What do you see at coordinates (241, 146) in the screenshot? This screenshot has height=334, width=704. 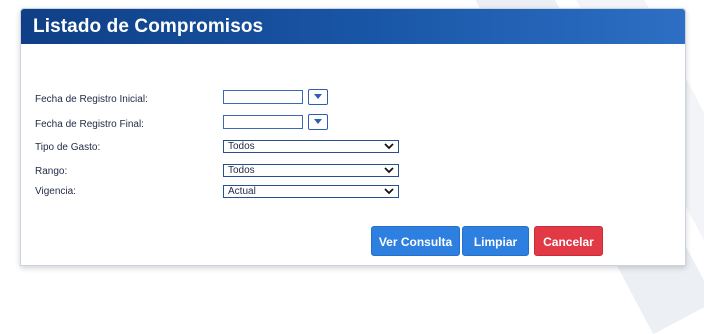 I see `tipo-gasto-value: Todos` at bounding box center [241, 146].